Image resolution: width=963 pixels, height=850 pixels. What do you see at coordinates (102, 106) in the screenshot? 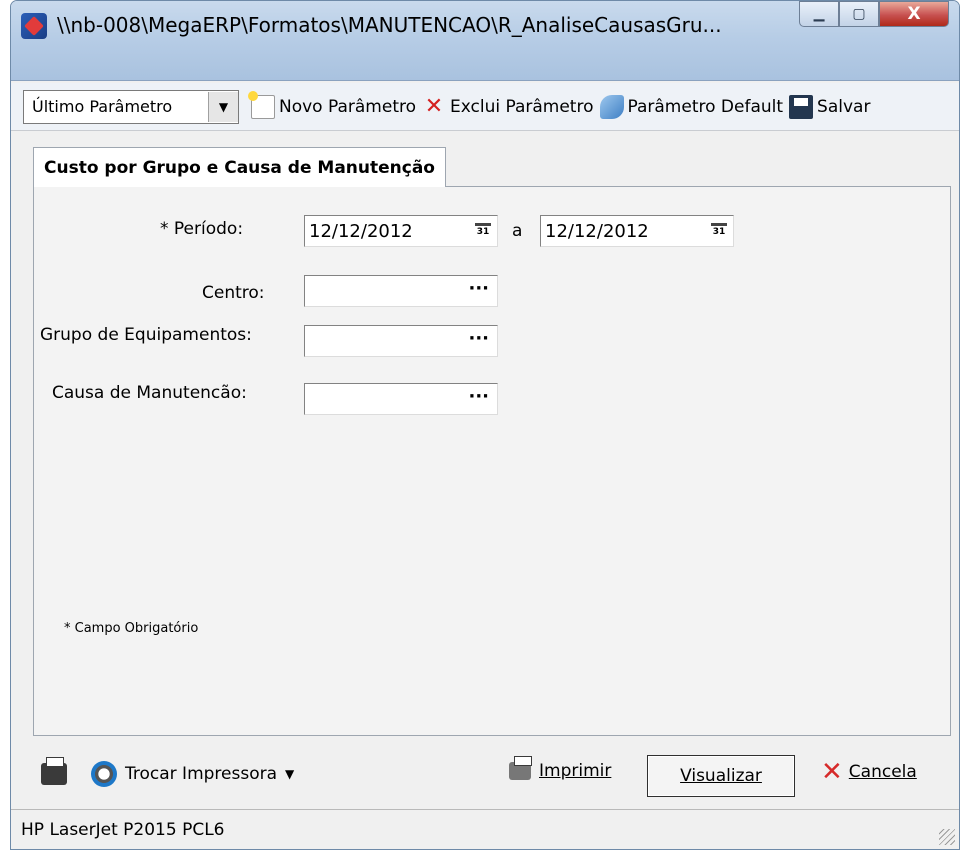
I see `parameter-select-value: Último Parâmetro` at bounding box center [102, 106].